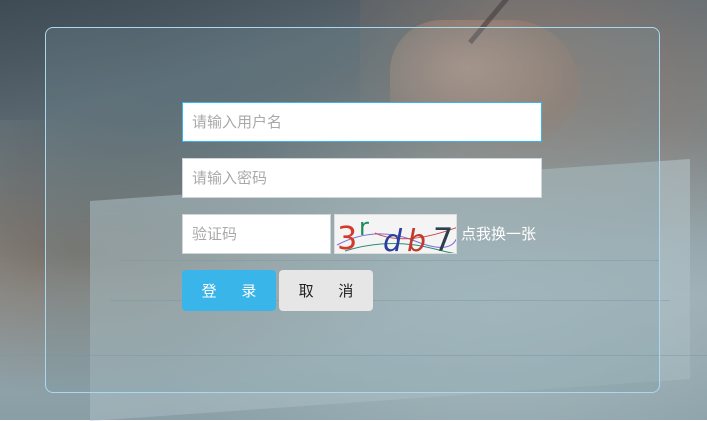 Image resolution: width=707 pixels, height=421 pixels. Describe the element at coordinates (362, 122) in the screenshot. I see `username-input` at that location.